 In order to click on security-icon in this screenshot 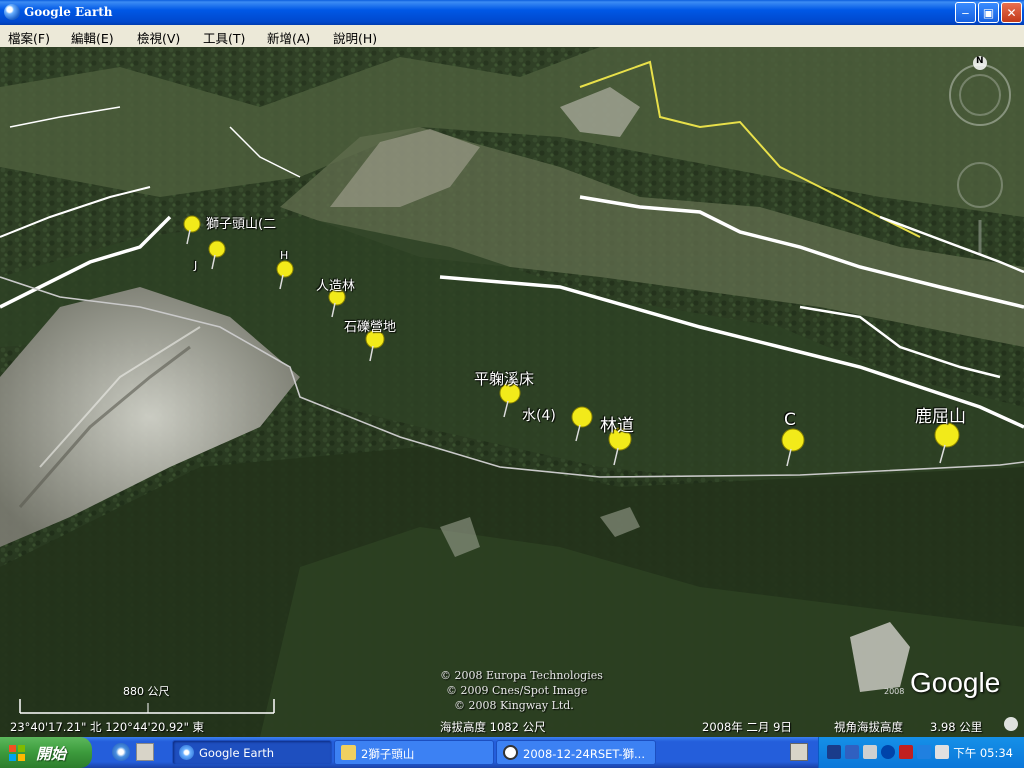, I will do `click(906, 752)`.